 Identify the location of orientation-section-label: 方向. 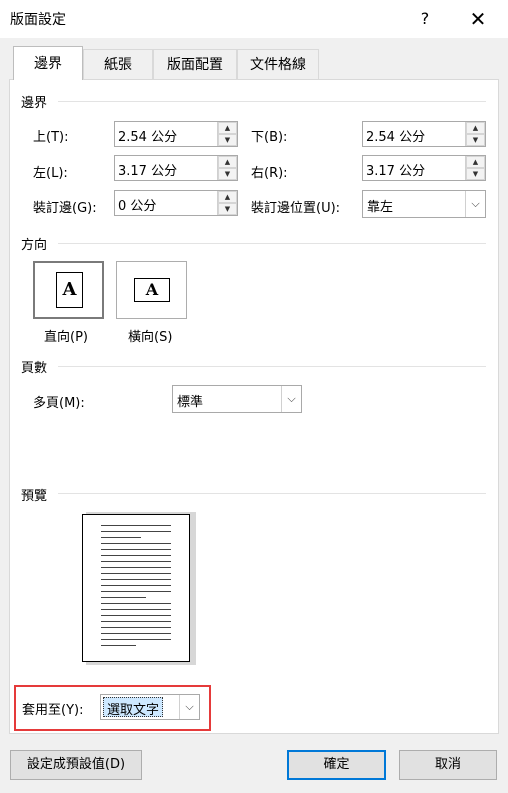
(34, 245).